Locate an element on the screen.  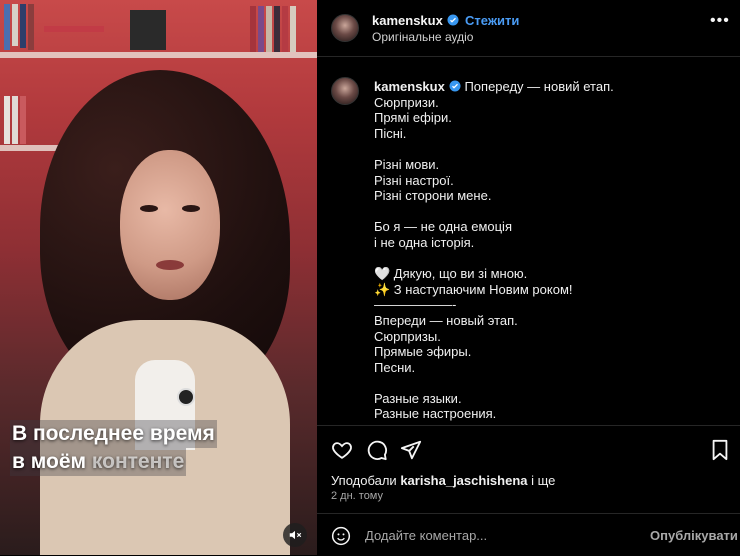
header-username: kamenskux is located at coordinates (415, 20).